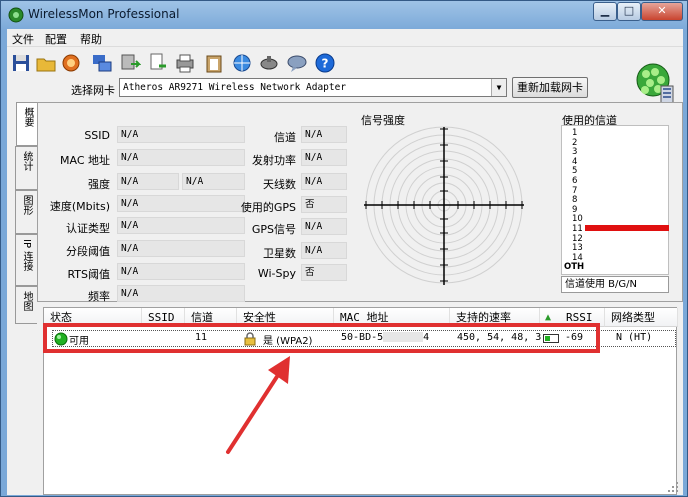 The image size is (688, 497). I want to click on gps-used-label: 使用的GPS, so click(268, 207).